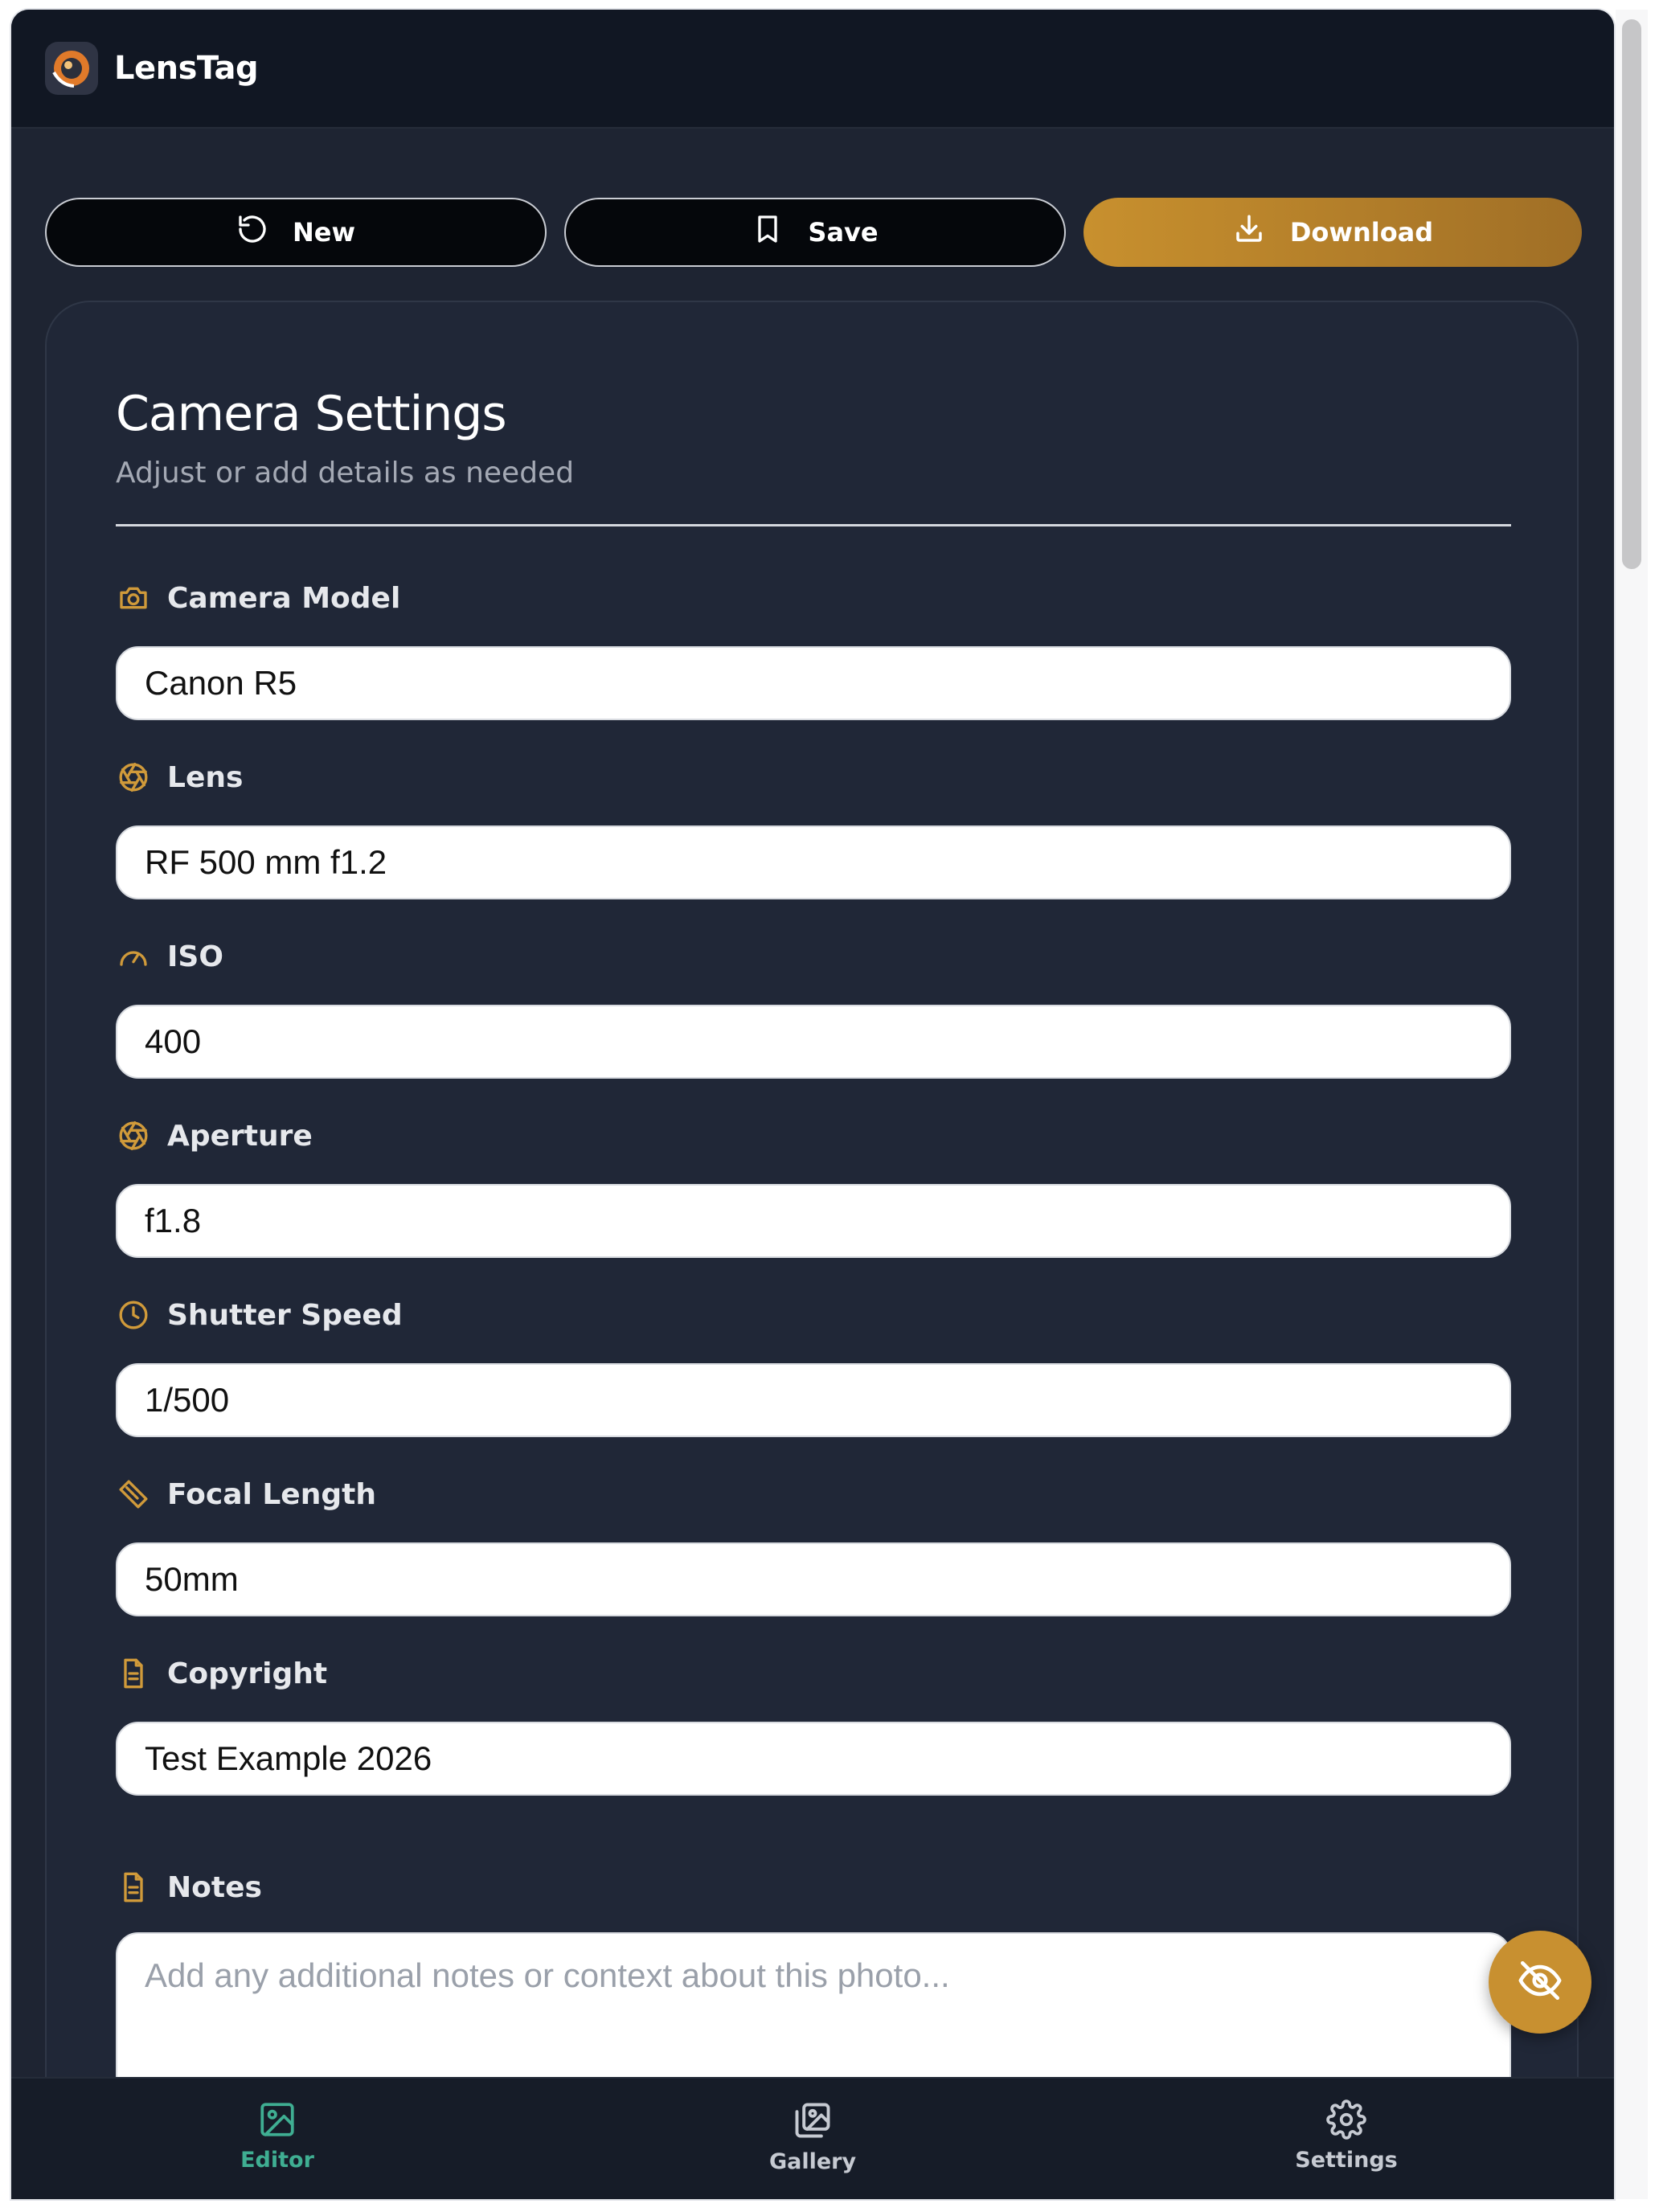 The image size is (1659, 2212). What do you see at coordinates (813, 1759) in the screenshot?
I see `copyright-input` at bounding box center [813, 1759].